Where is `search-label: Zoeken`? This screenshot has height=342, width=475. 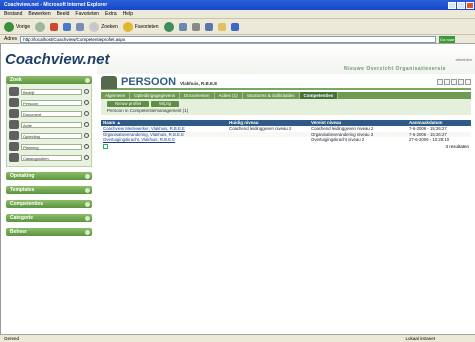
search-label: Zoeken is located at coordinates (109, 26).